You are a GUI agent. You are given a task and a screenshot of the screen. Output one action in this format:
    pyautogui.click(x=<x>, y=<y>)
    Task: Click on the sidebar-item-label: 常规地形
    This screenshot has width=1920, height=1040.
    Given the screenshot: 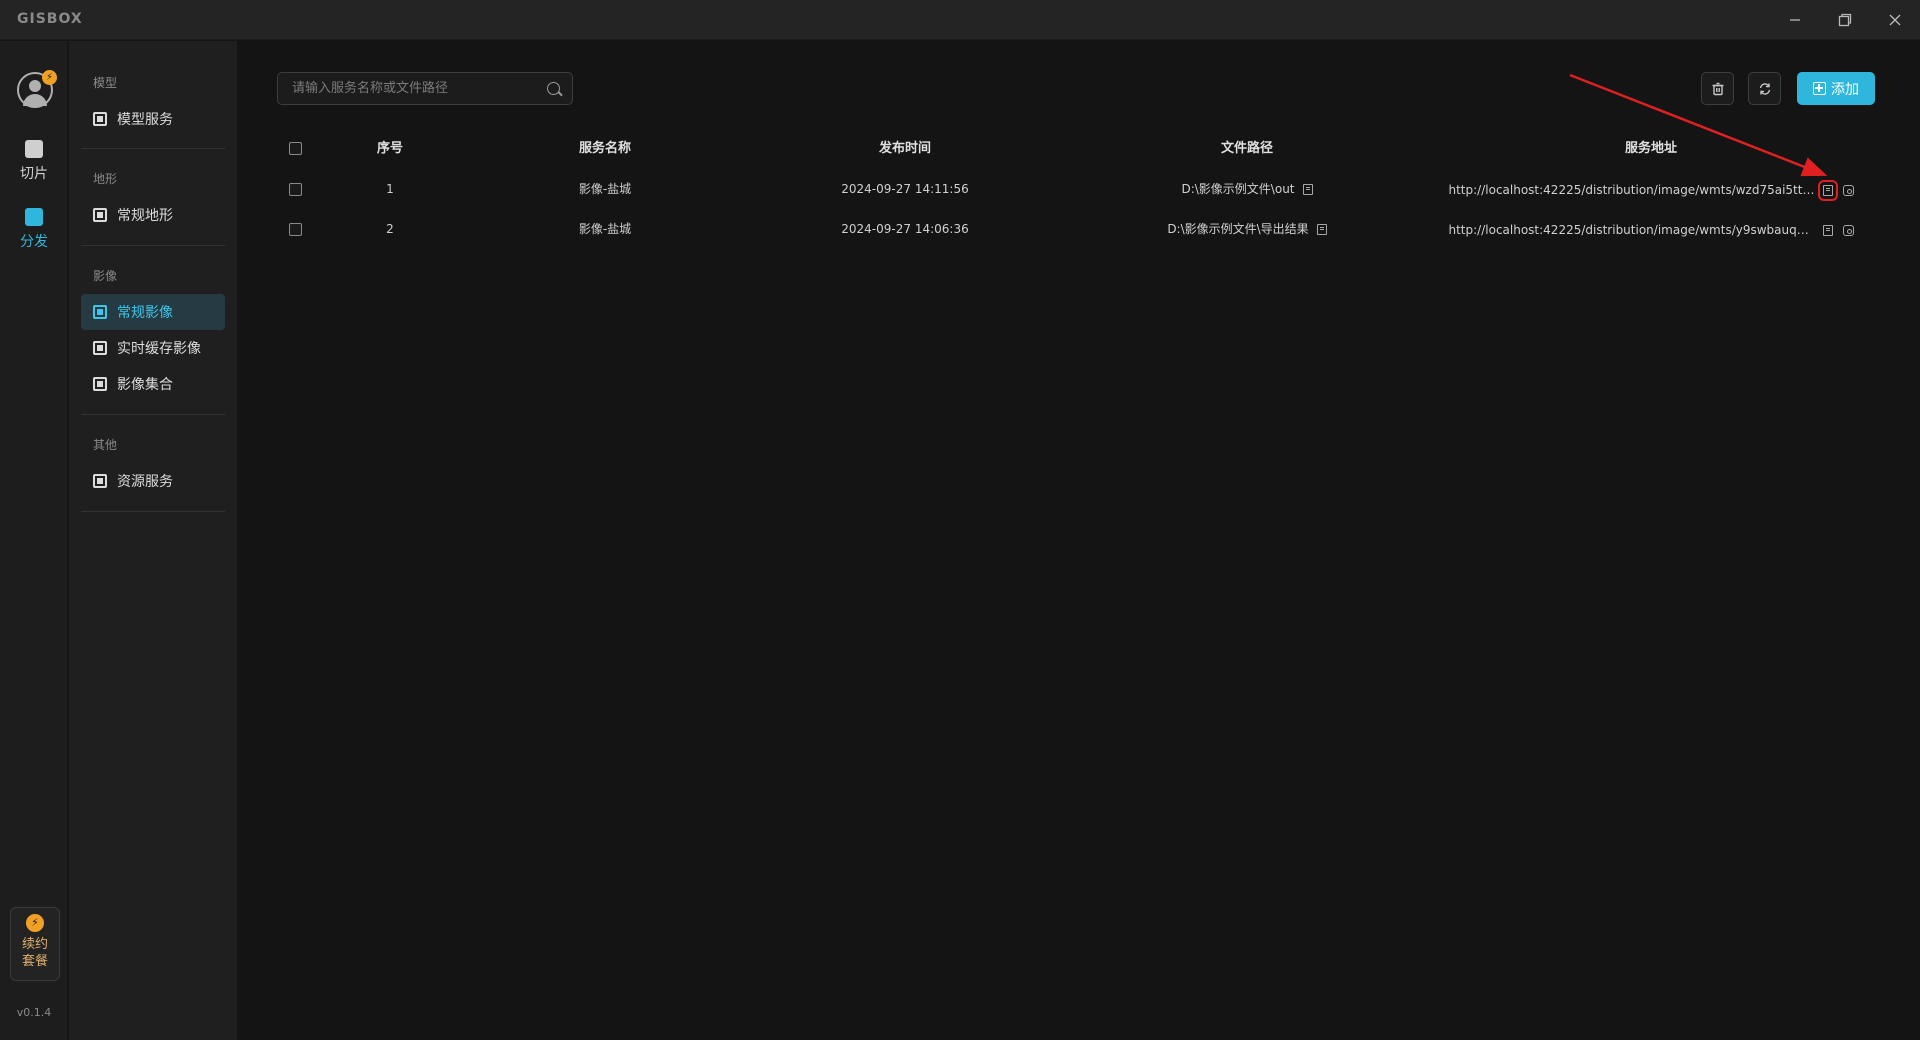 What is the action you would take?
    pyautogui.click(x=145, y=216)
    